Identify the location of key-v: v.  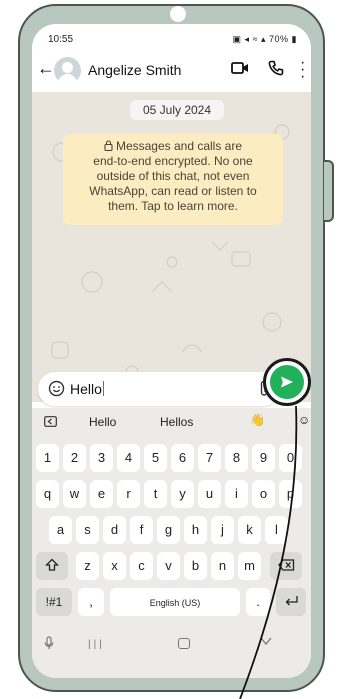
(168, 566).